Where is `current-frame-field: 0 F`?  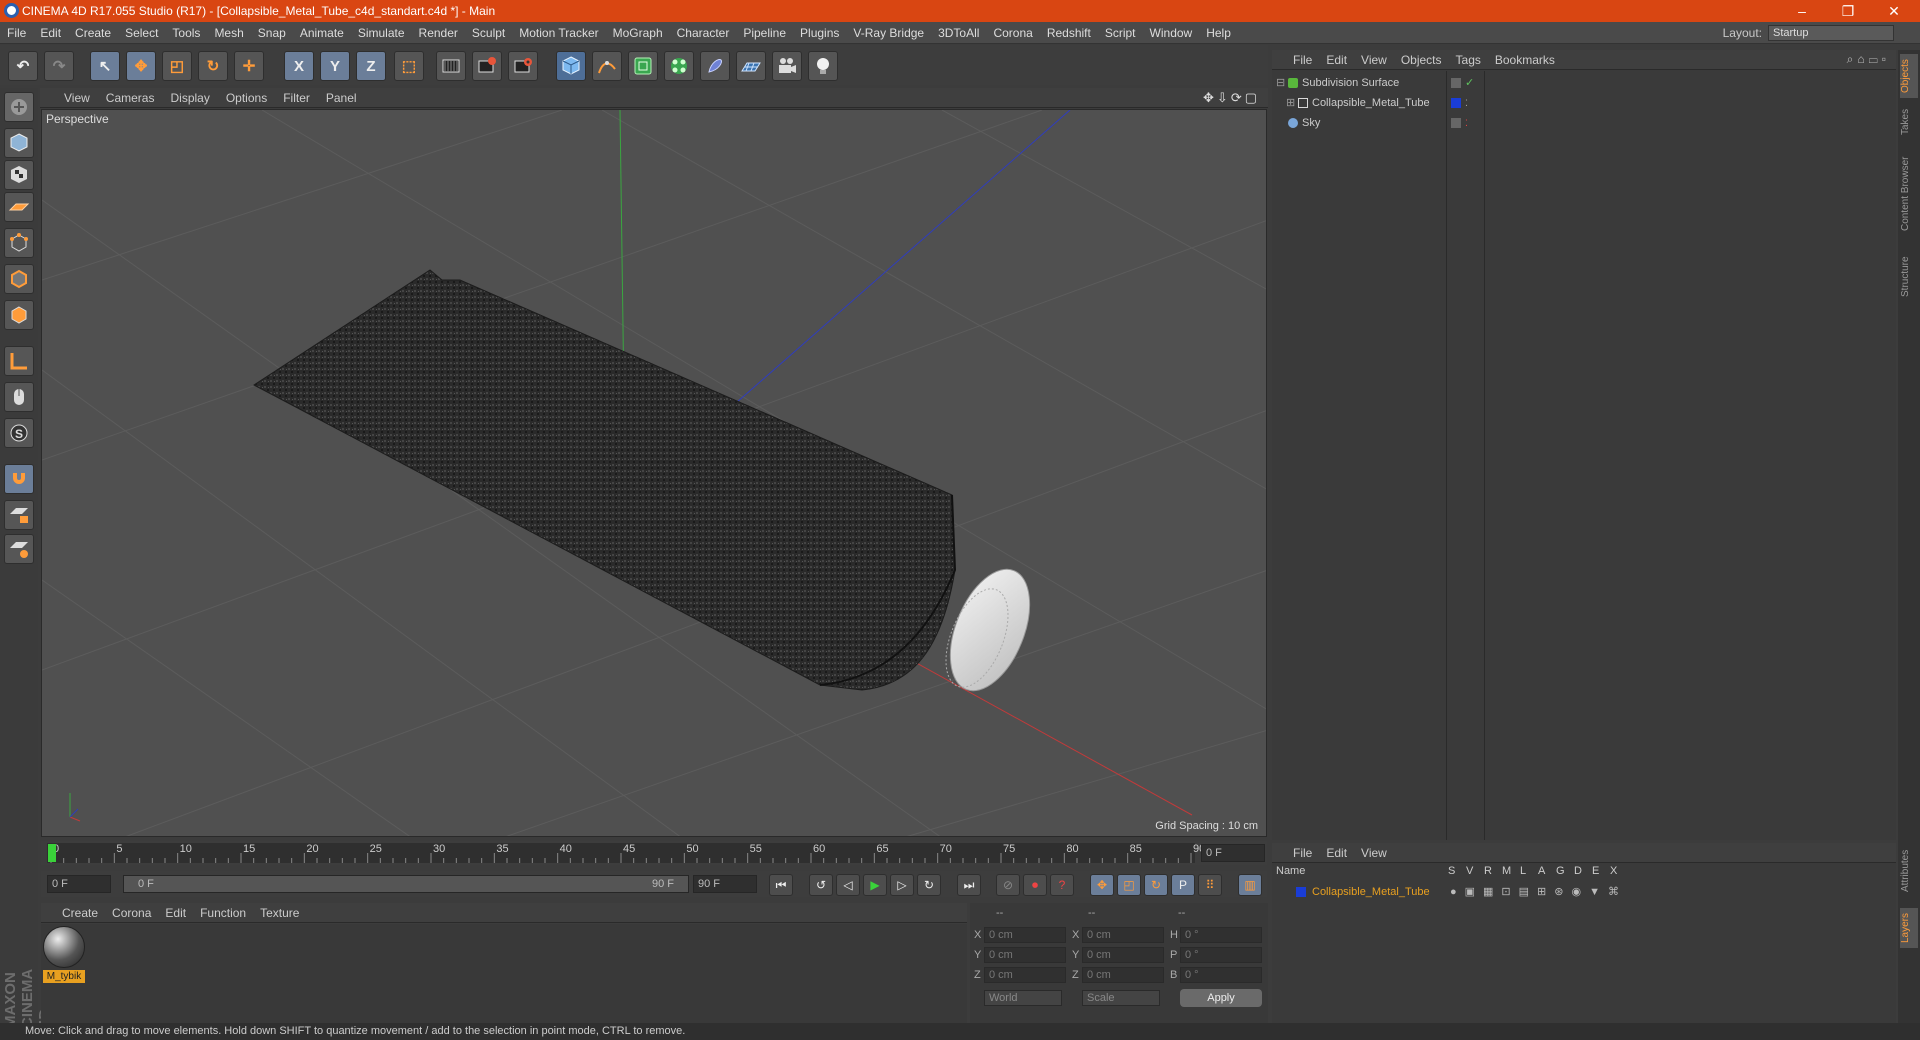 current-frame-field: 0 F is located at coordinates (1233, 853).